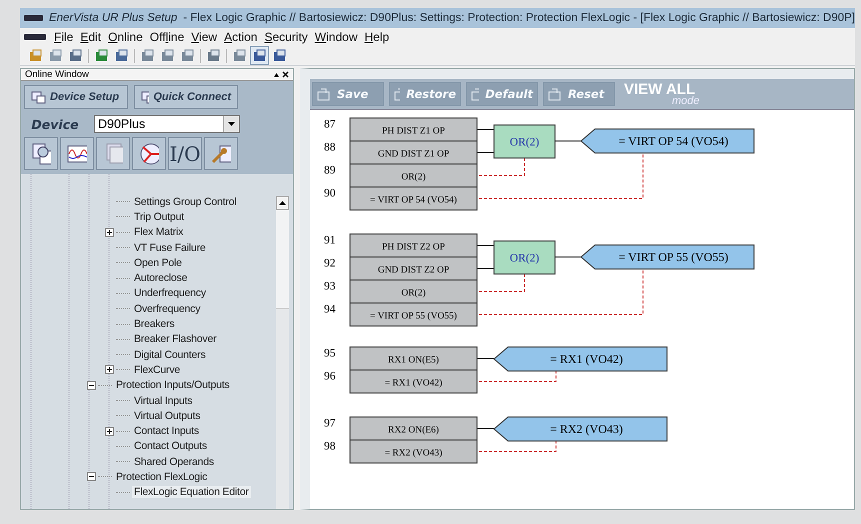  Describe the element at coordinates (414, 314) in the screenshot. I see `operand-cell: = VIRT OP 55 (VO55)` at that location.